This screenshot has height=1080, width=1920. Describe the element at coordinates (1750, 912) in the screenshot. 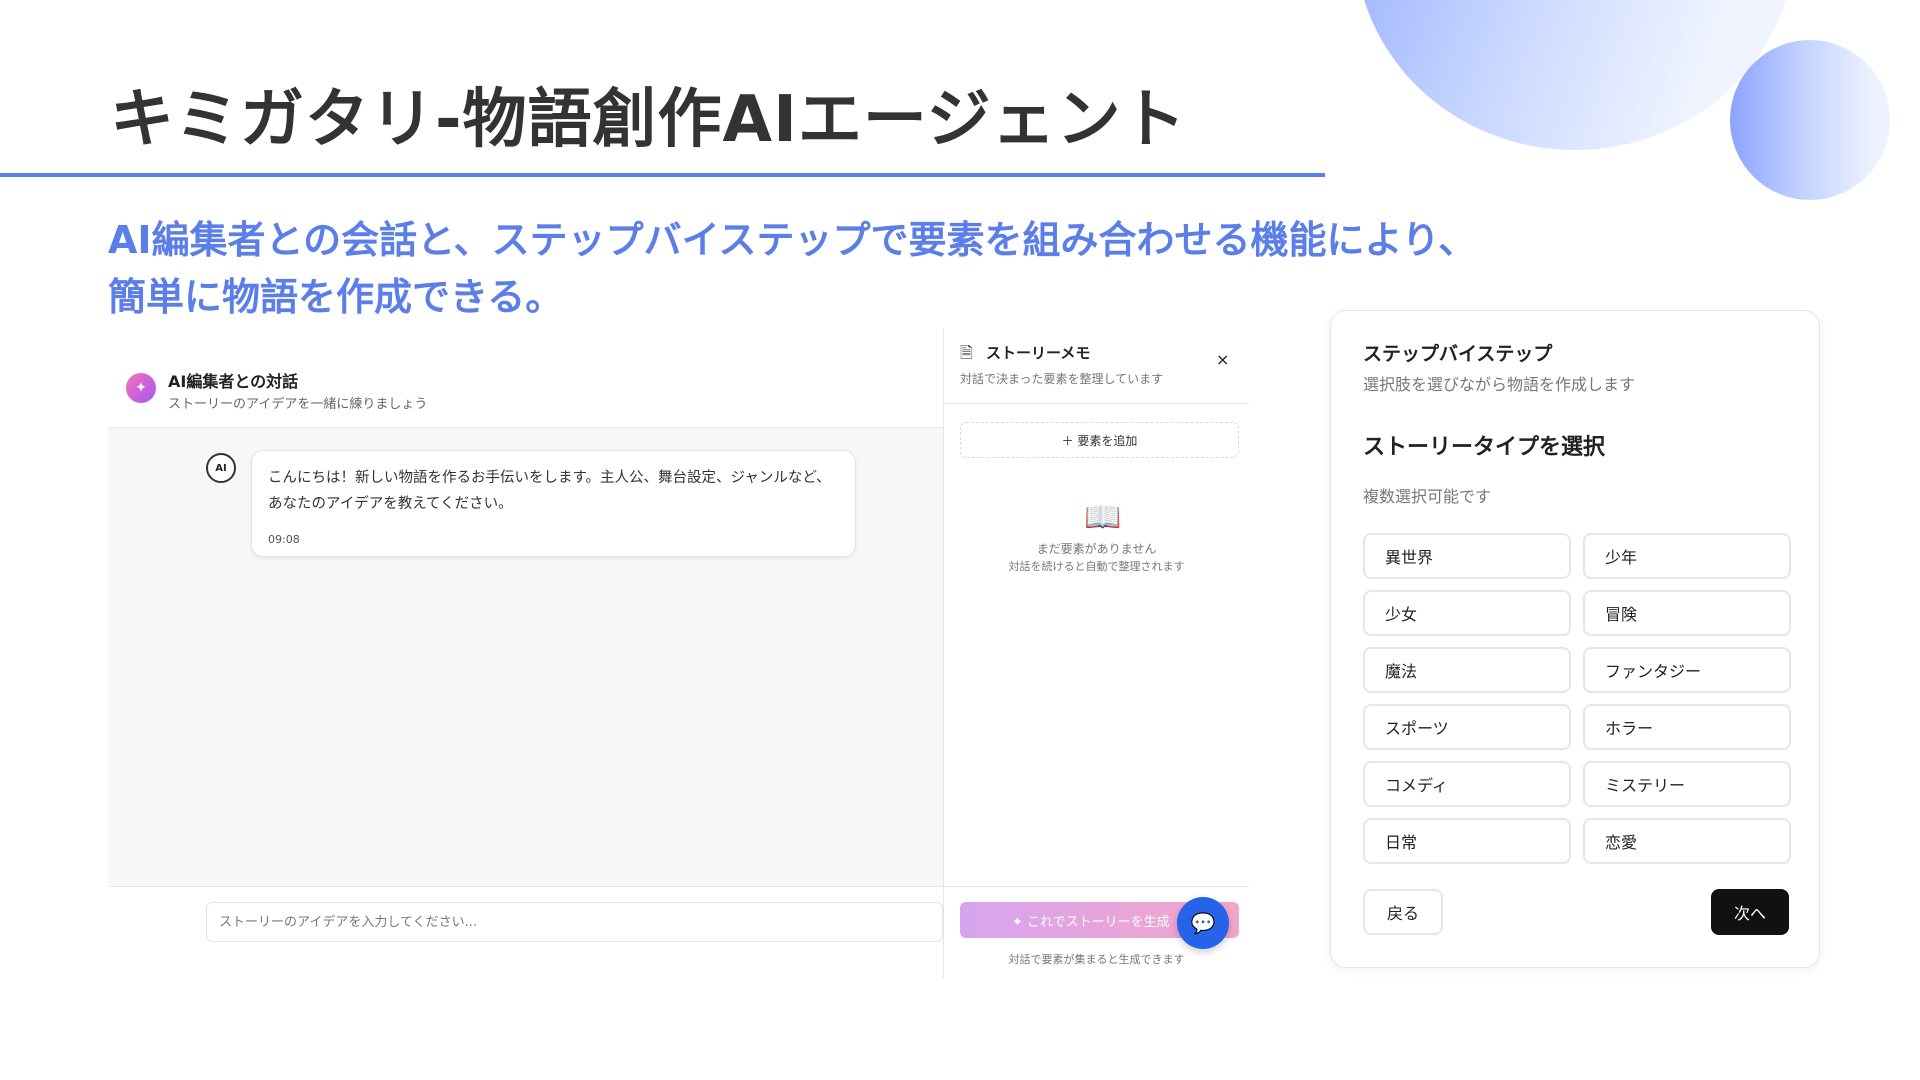

I see `next-button: 次へ` at that location.